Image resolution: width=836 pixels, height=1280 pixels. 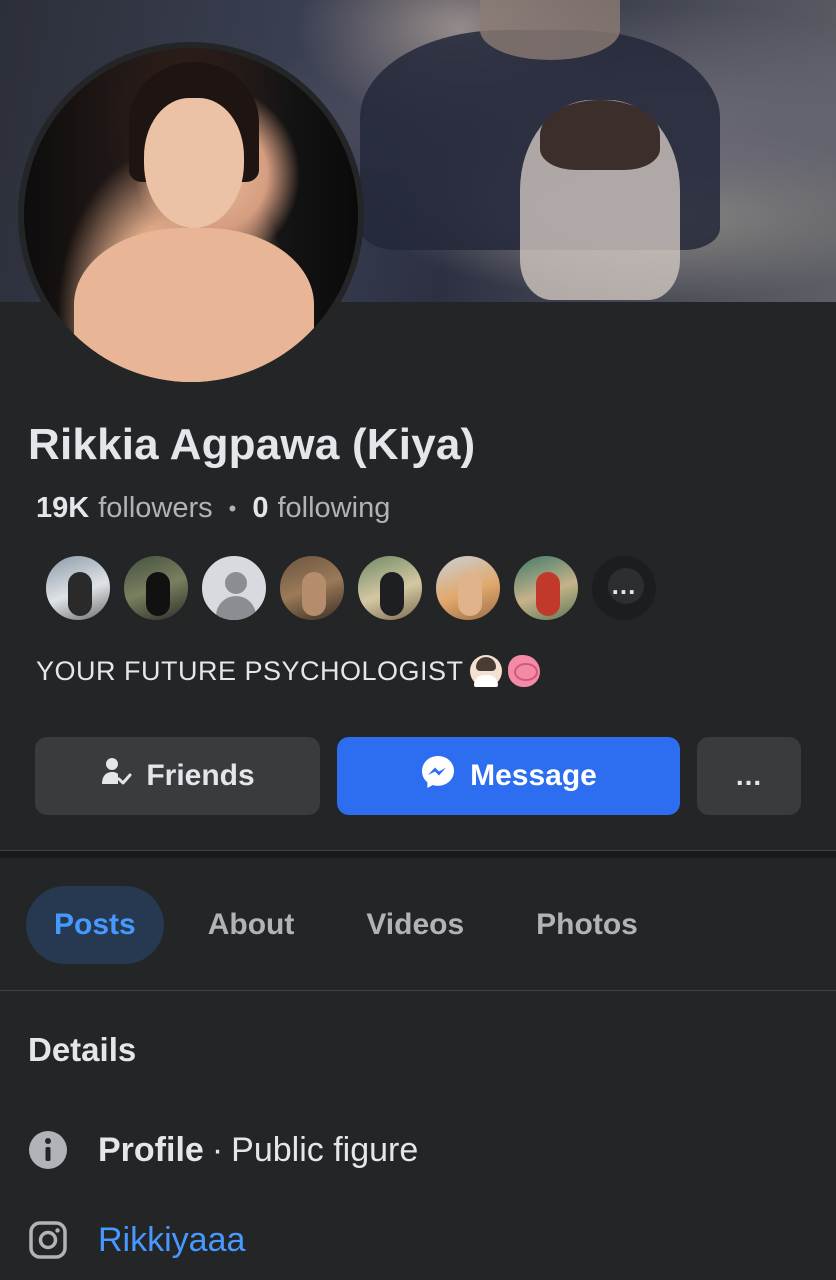 What do you see at coordinates (236, 608) in the screenshot?
I see `default-avatar-shoulders` at bounding box center [236, 608].